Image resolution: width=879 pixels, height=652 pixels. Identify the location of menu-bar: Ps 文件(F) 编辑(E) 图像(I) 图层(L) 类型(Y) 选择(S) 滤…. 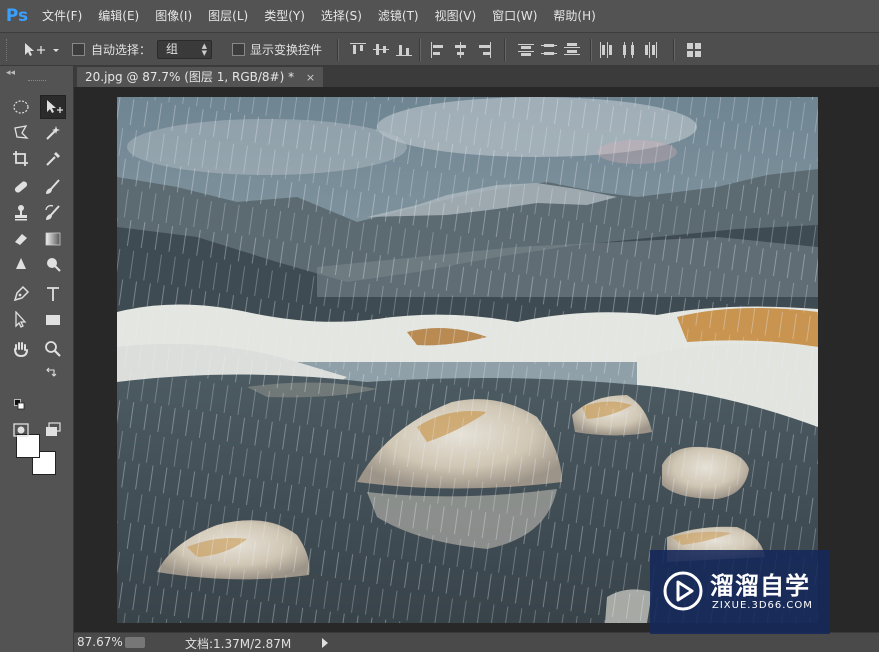
(439, 16).